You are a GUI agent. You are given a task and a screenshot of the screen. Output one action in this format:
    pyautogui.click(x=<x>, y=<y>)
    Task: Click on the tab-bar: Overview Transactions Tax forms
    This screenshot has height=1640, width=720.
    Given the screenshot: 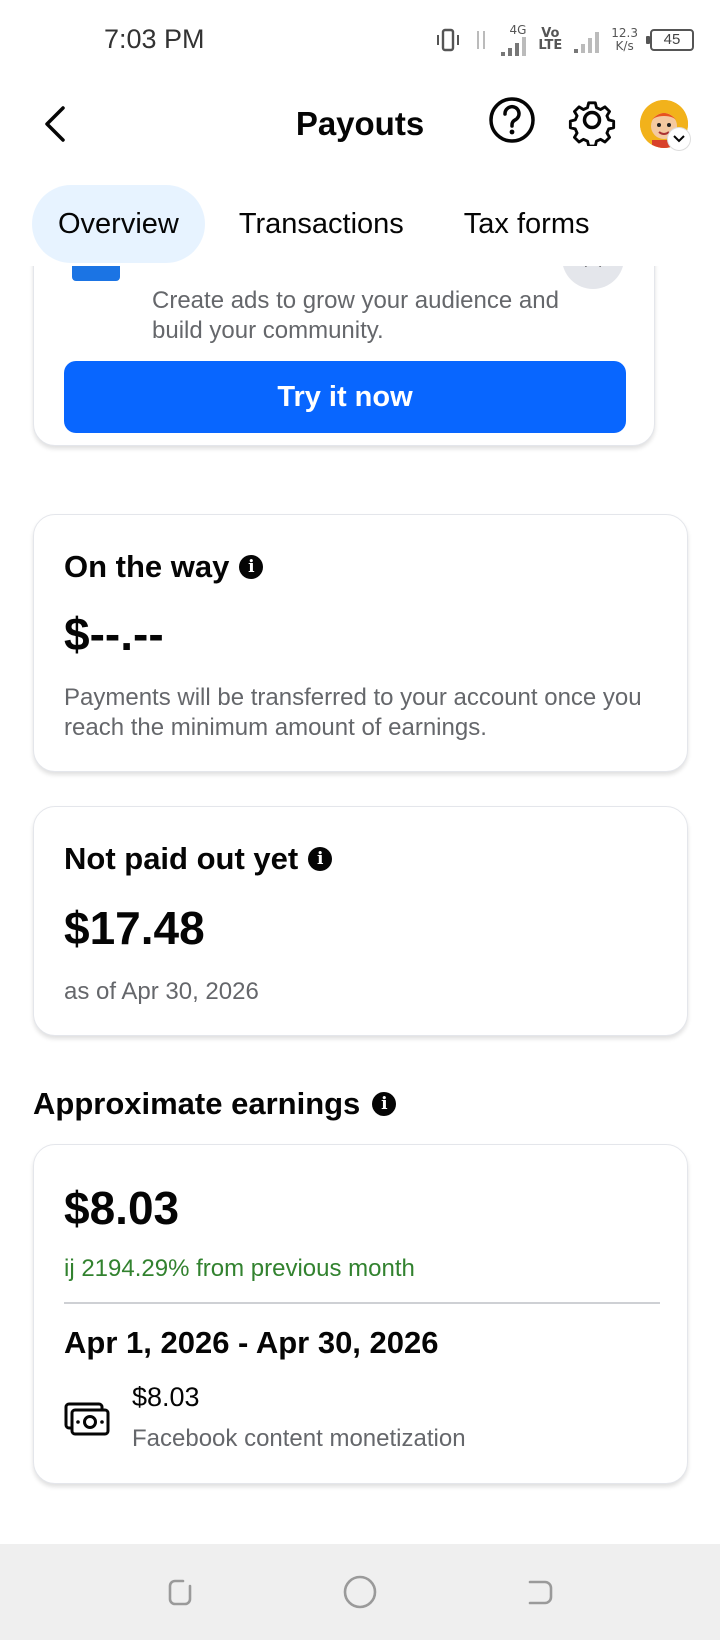 What is the action you would take?
    pyautogui.click(x=360, y=224)
    